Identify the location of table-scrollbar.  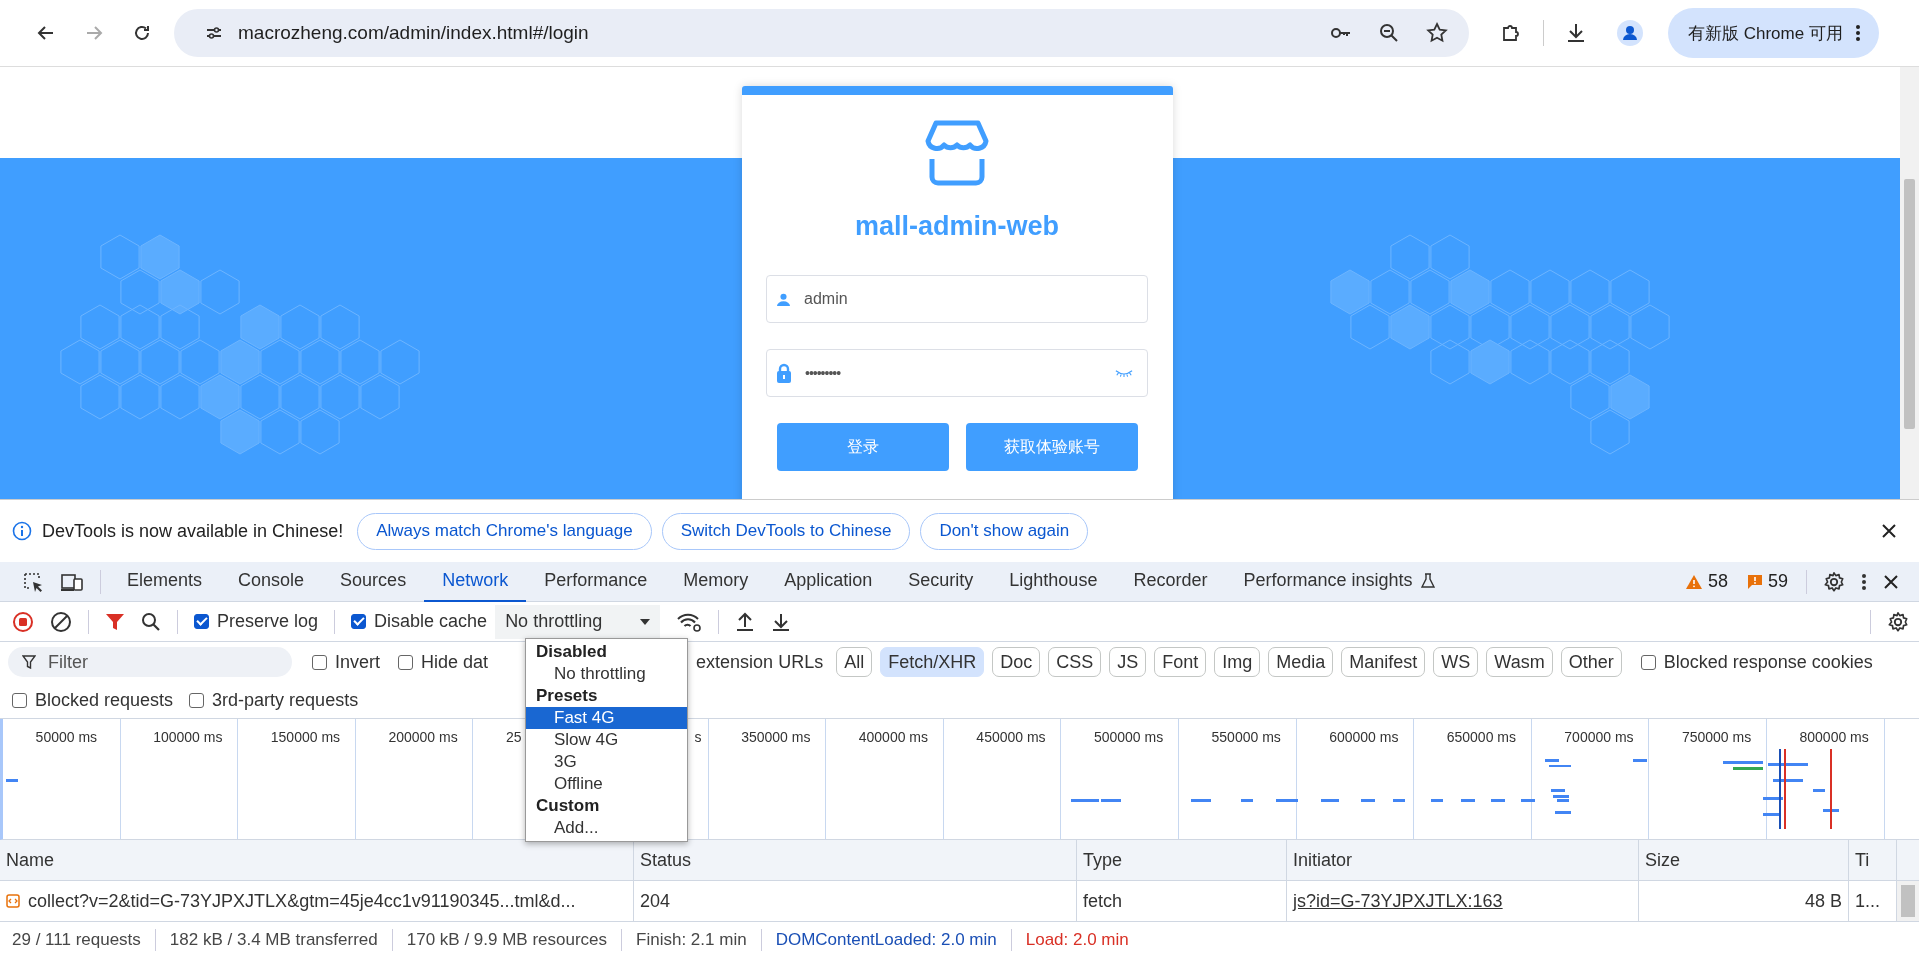
(1908, 901).